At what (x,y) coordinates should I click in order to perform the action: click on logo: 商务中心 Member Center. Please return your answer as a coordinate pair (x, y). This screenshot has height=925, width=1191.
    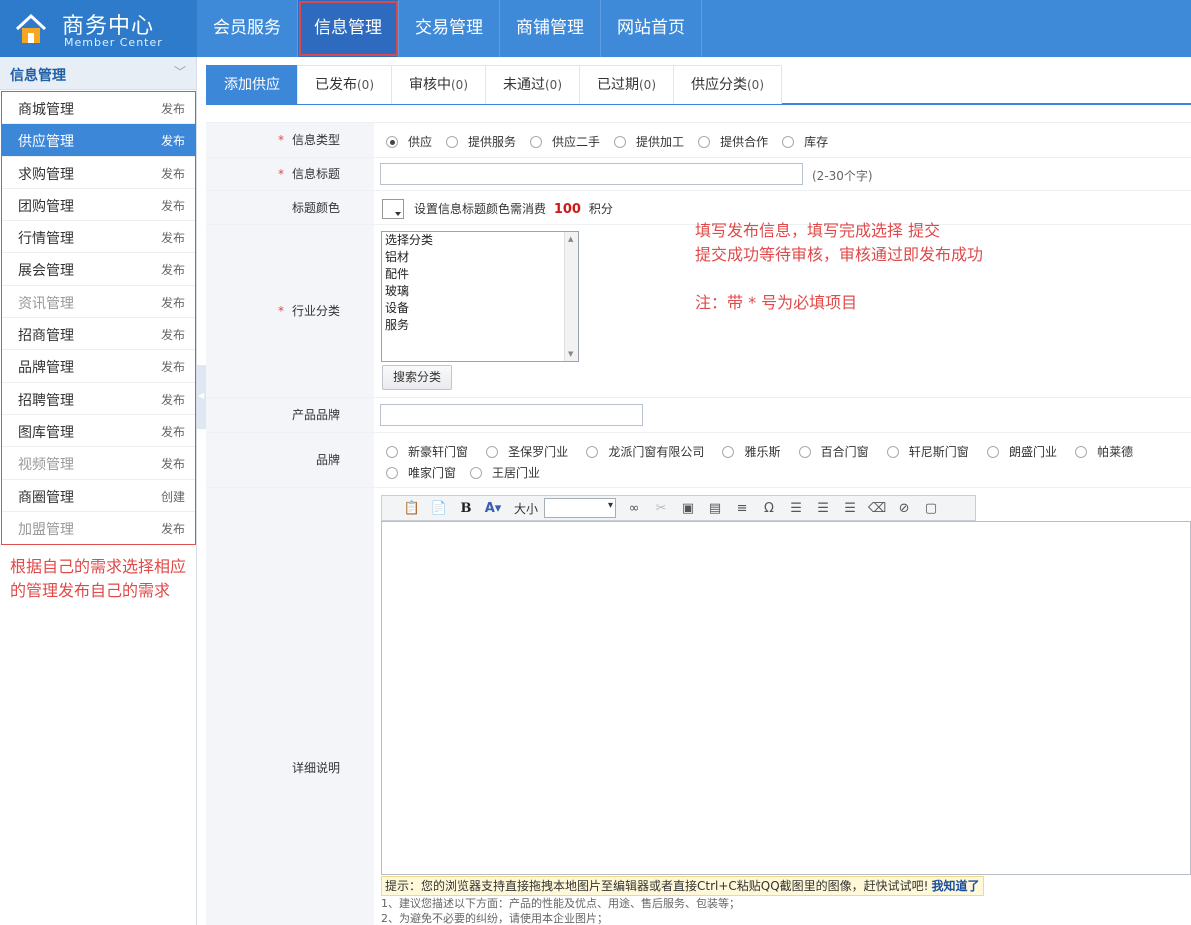
    Looking at the image, I should click on (98, 28).